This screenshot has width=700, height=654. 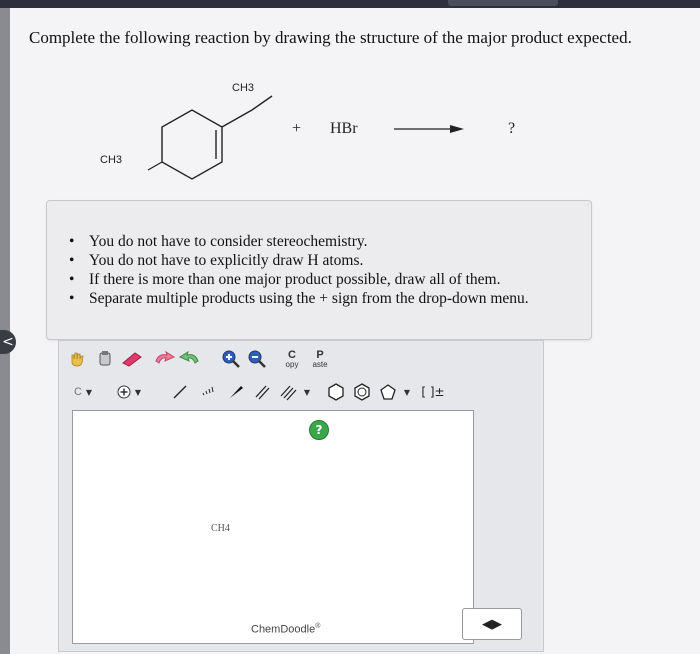 I want to click on eraser-icon, so click(x=133, y=359).